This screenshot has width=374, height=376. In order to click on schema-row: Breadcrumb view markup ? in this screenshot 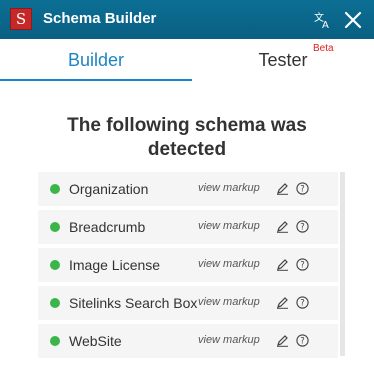, I will do `click(188, 227)`.